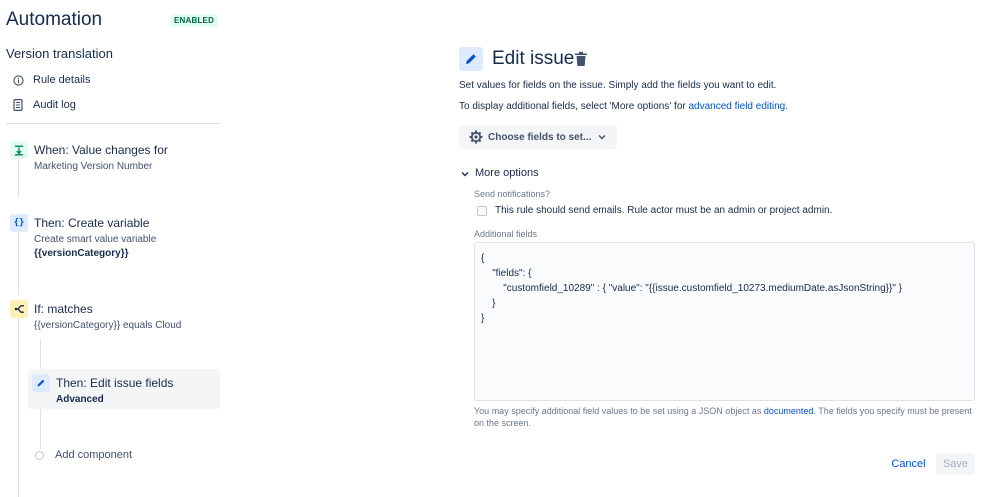 The height and width of the screenshot is (497, 999). I want to click on menu-item-label: Audit log, so click(54, 105).